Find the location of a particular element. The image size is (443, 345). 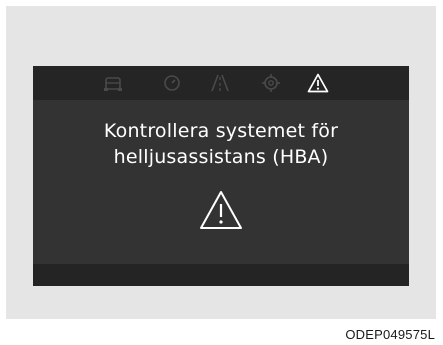

lane-icon is located at coordinates (220, 83).